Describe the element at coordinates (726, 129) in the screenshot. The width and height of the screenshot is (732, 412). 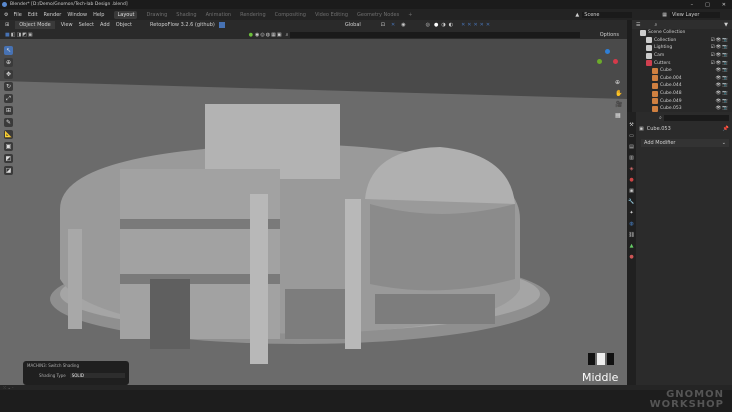
I see `pin-icon: 📌` at that location.